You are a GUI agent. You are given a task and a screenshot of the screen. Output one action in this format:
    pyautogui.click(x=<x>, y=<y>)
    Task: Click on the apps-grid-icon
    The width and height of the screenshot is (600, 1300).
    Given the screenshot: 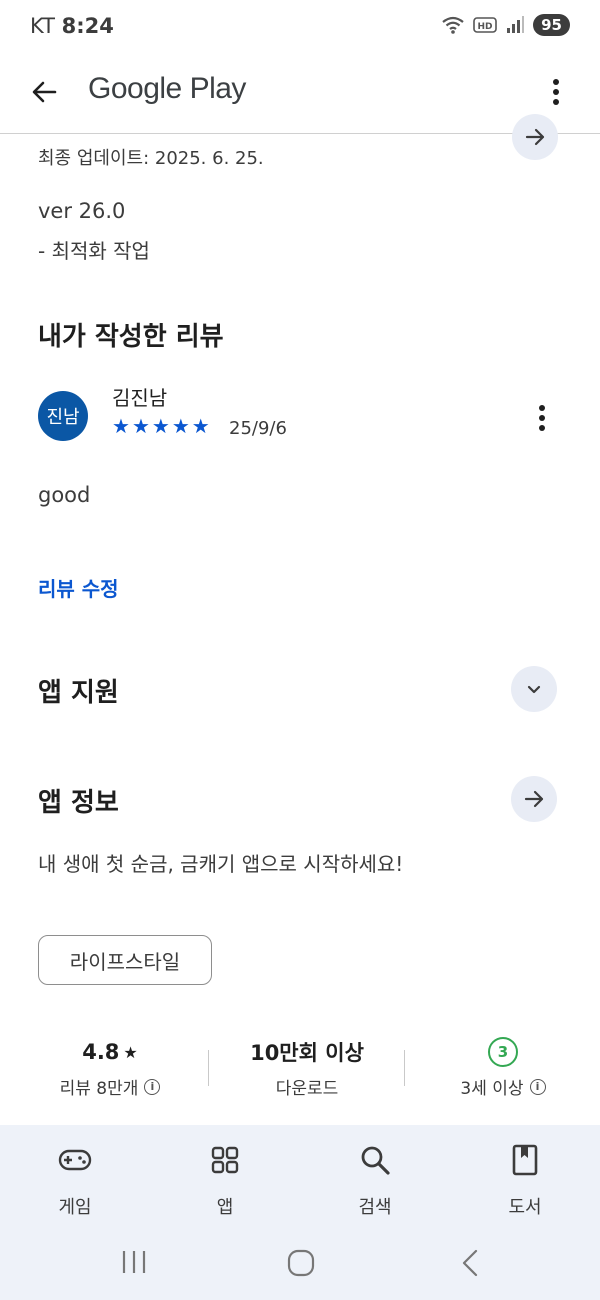 What is the action you would take?
    pyautogui.click(x=225, y=1160)
    